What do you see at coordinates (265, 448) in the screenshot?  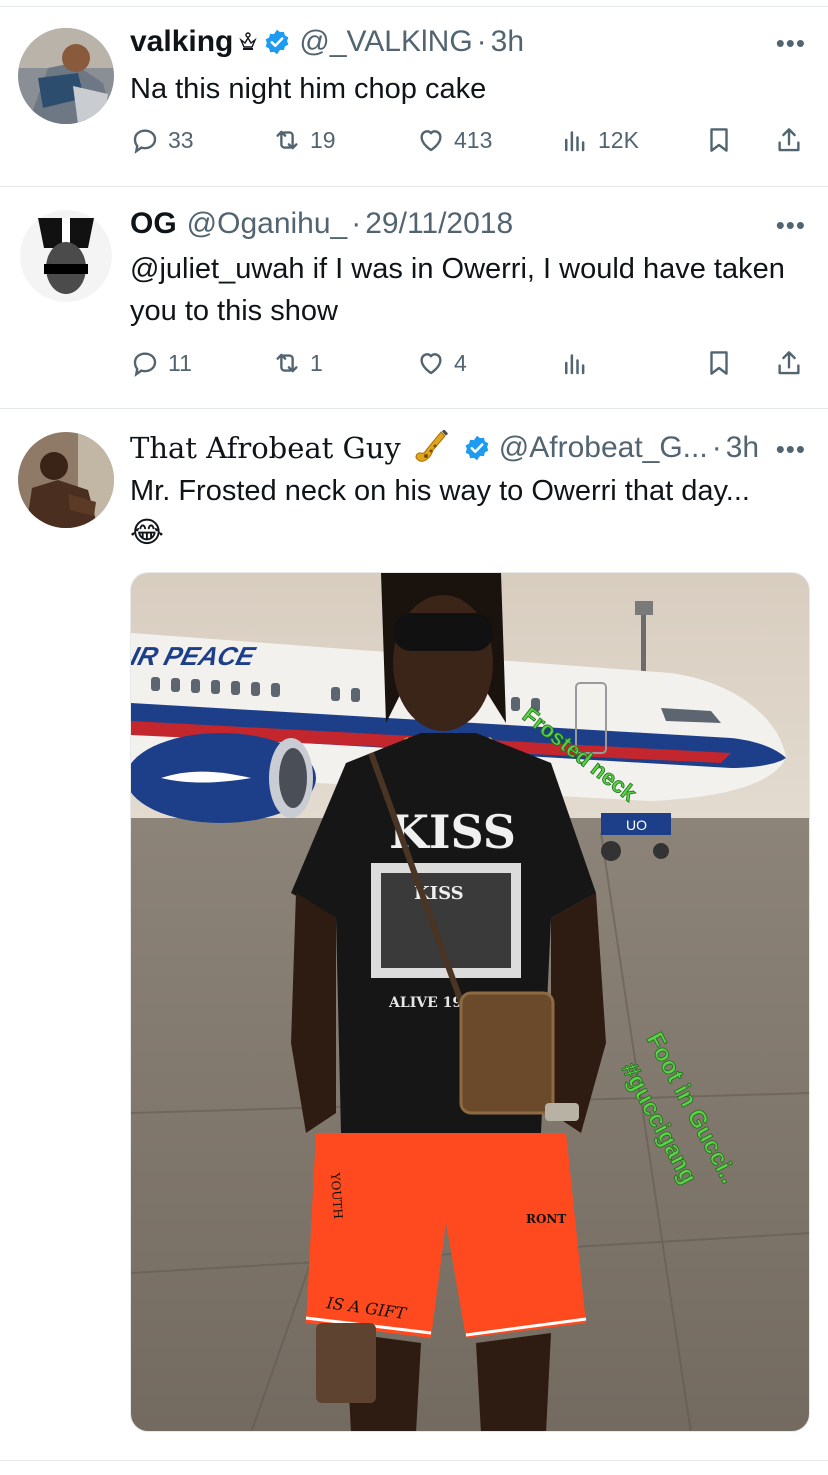 I see `display-name: That Afrobeat Guy` at bounding box center [265, 448].